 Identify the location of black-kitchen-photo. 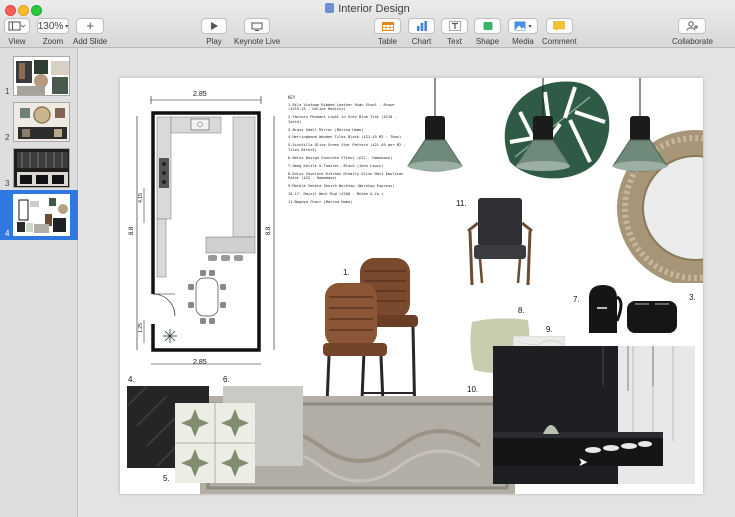
(594, 415).